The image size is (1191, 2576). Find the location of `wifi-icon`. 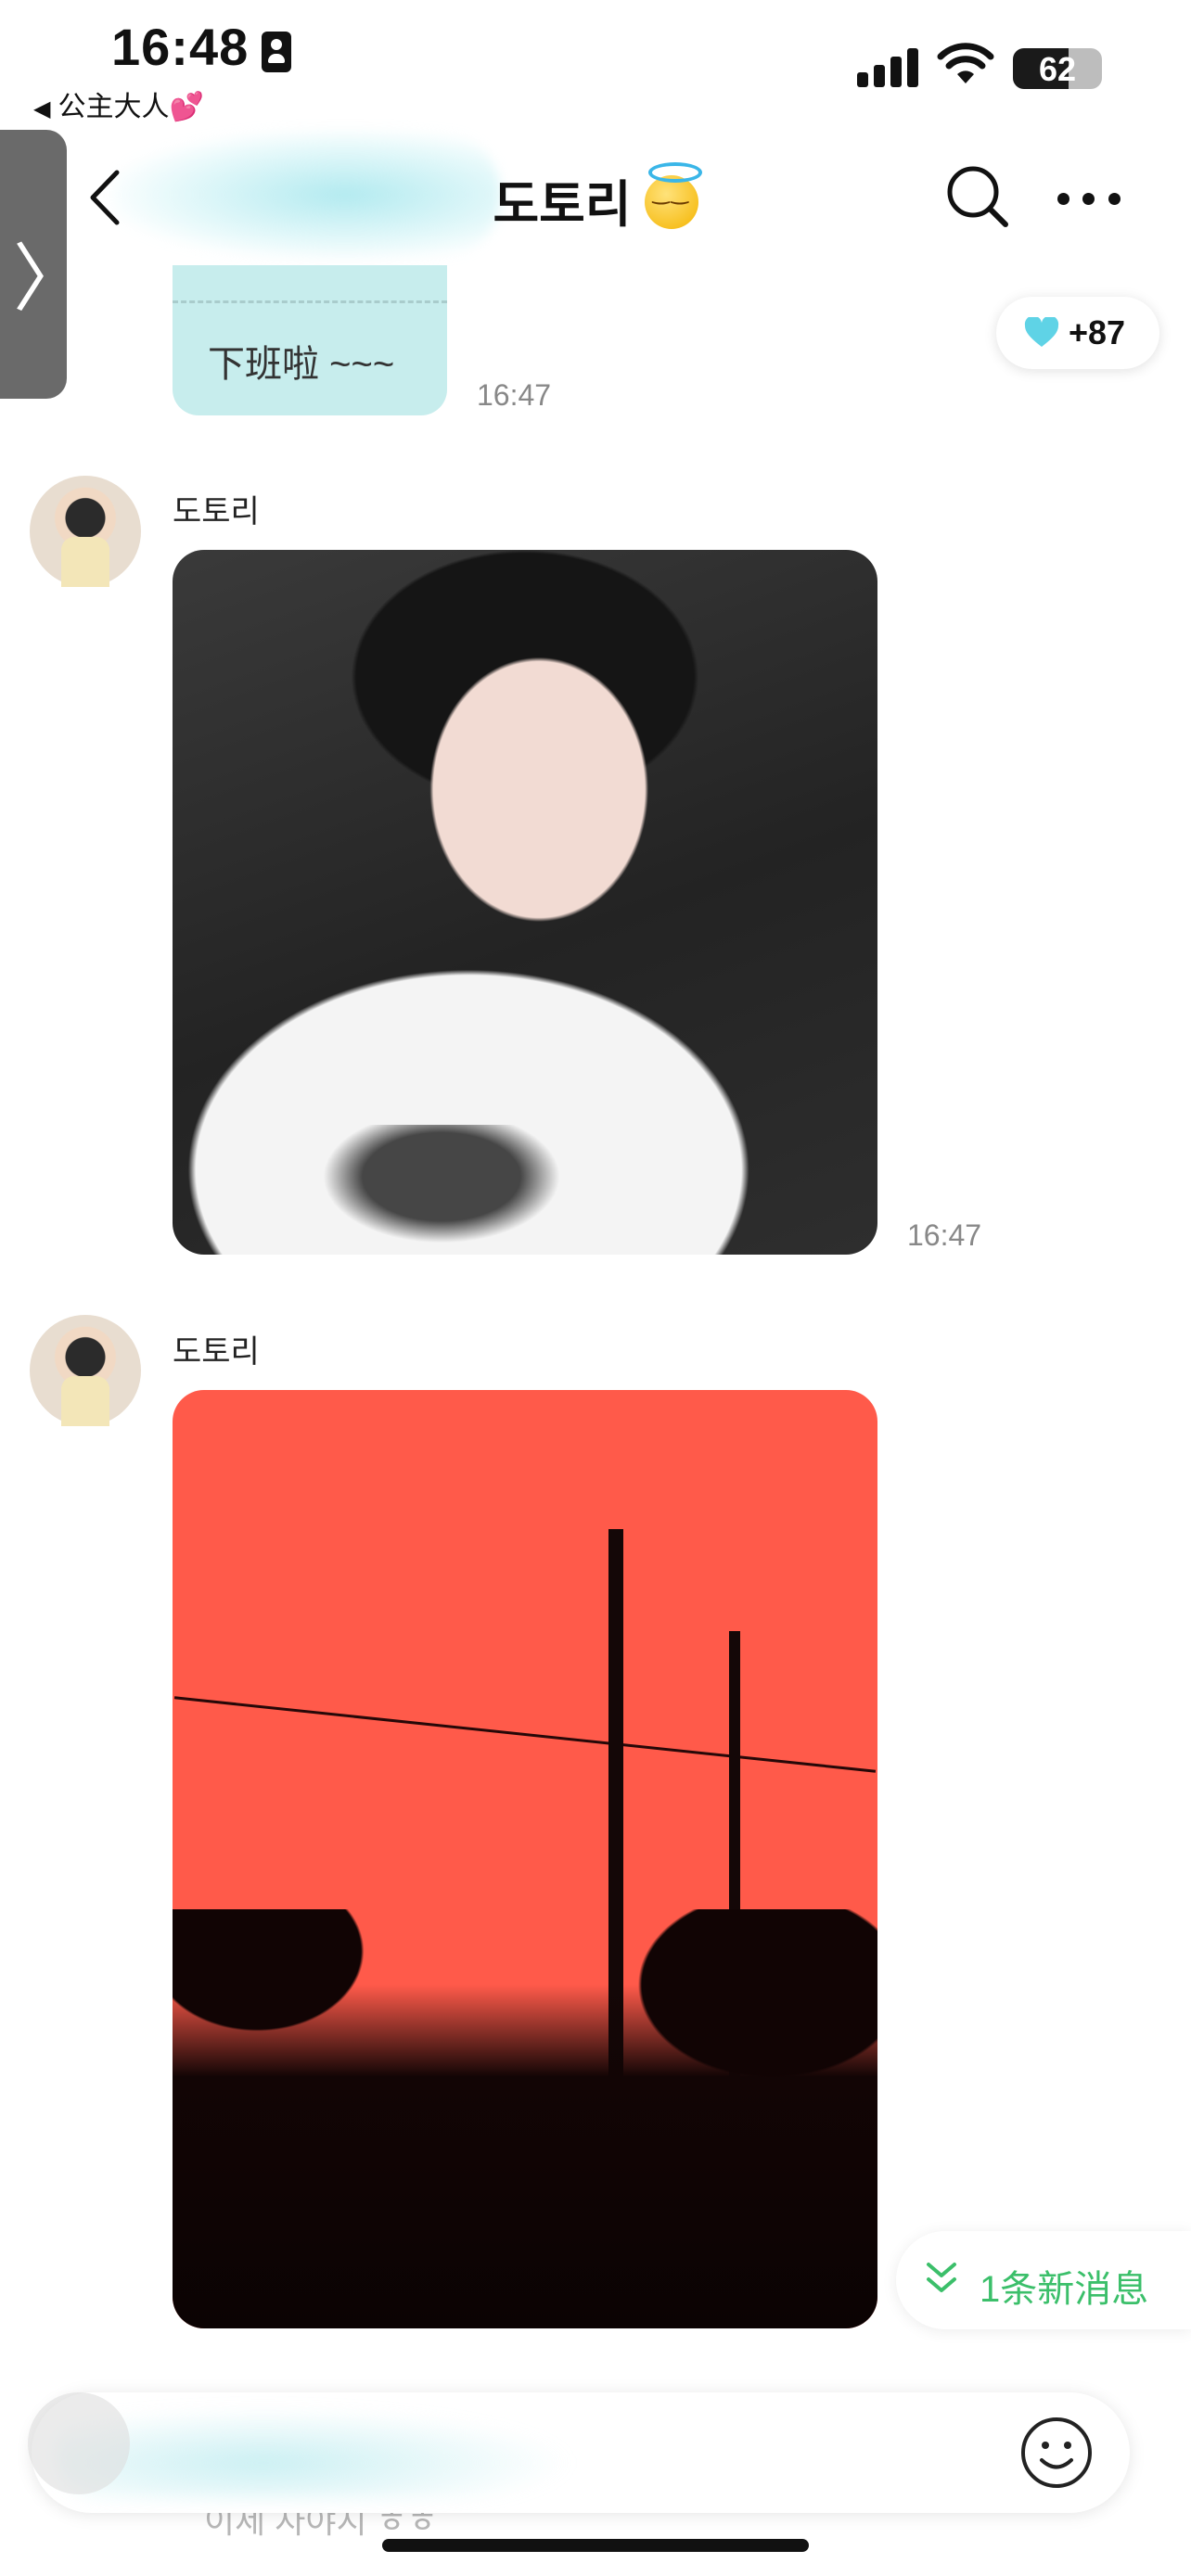

wifi-icon is located at coordinates (966, 63).